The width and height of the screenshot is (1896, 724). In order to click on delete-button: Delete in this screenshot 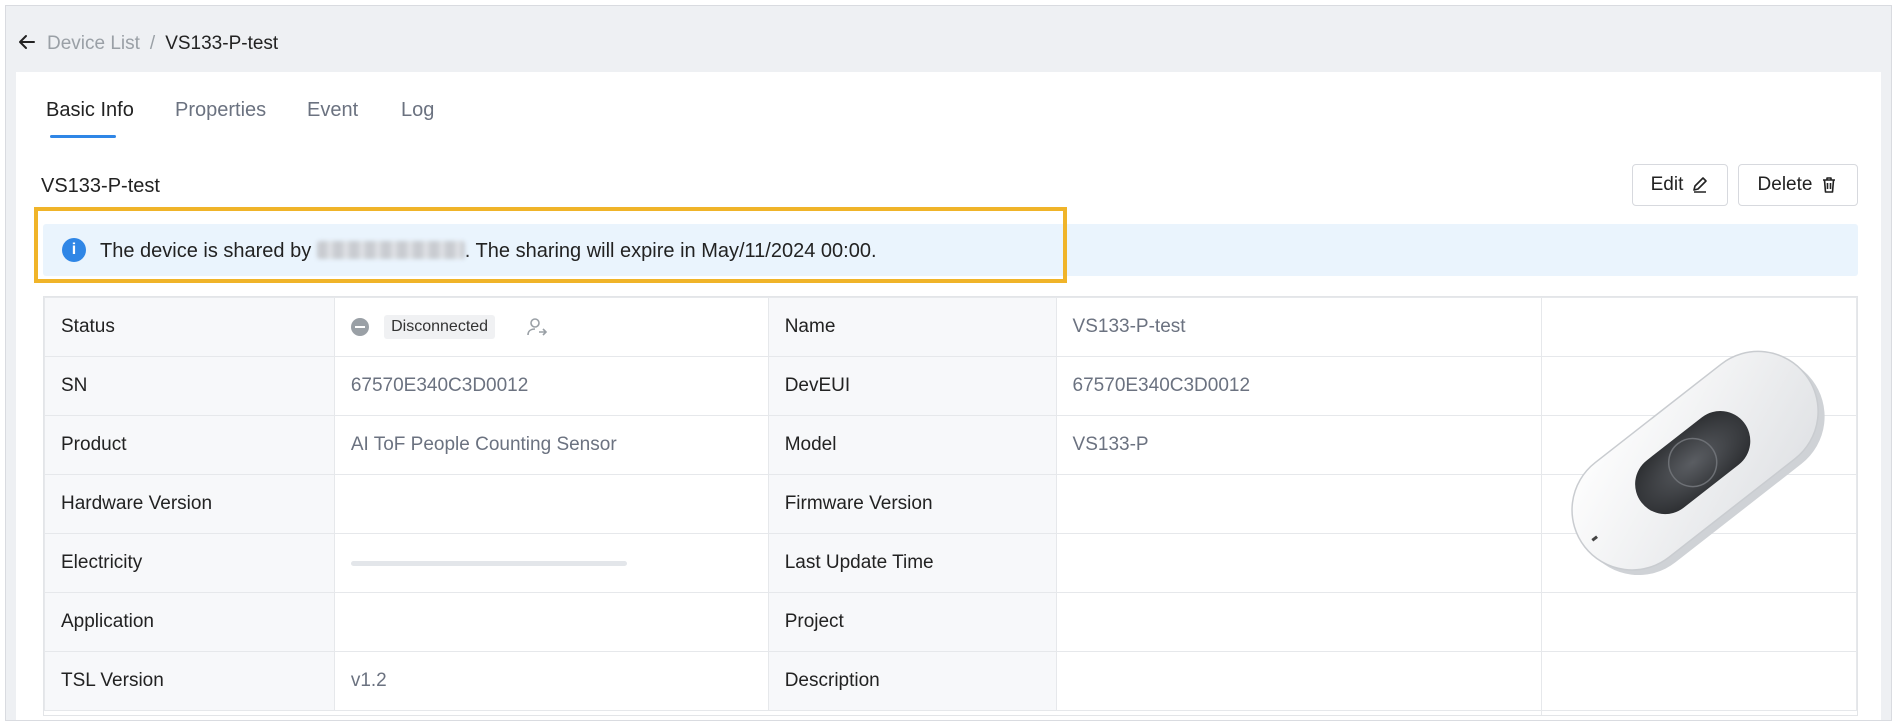, I will do `click(1798, 185)`.